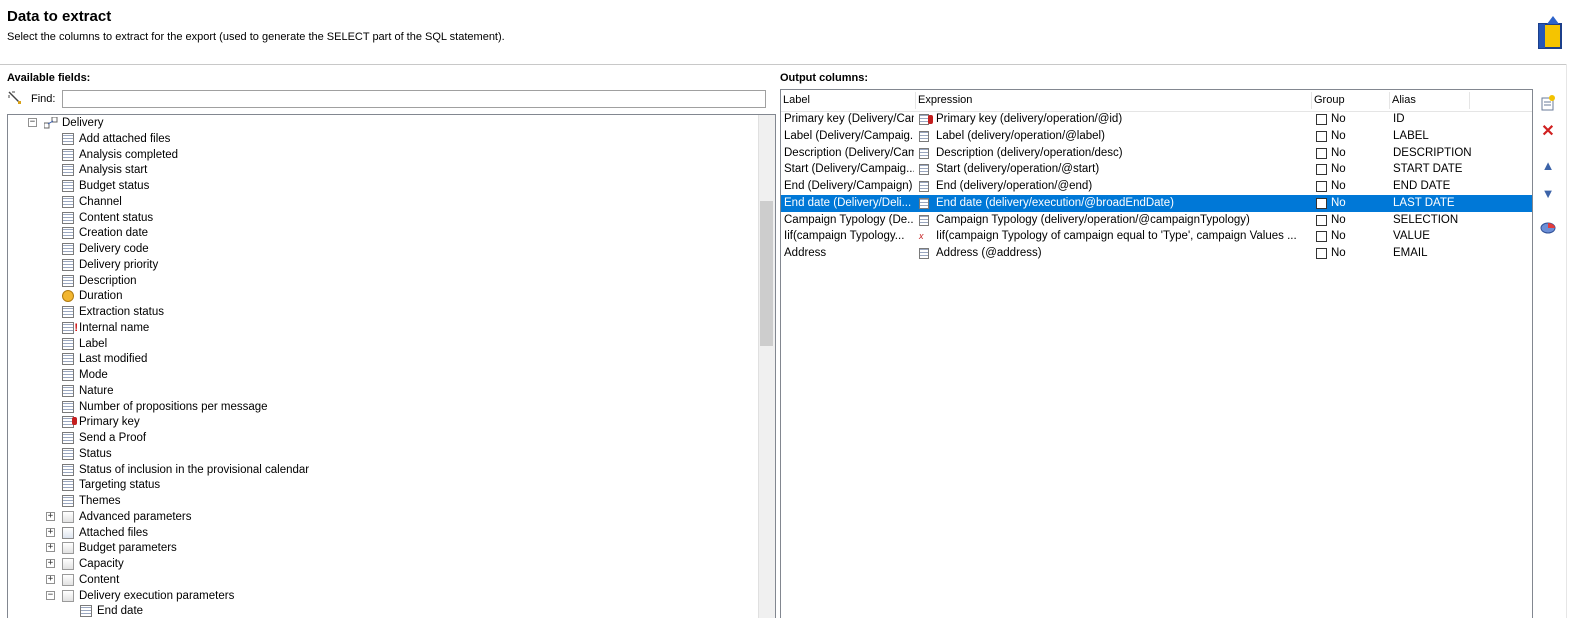 This screenshot has width=1595, height=618. Describe the element at coordinates (1404, 100) in the screenshot. I see `column-header-alias: Alias` at that location.